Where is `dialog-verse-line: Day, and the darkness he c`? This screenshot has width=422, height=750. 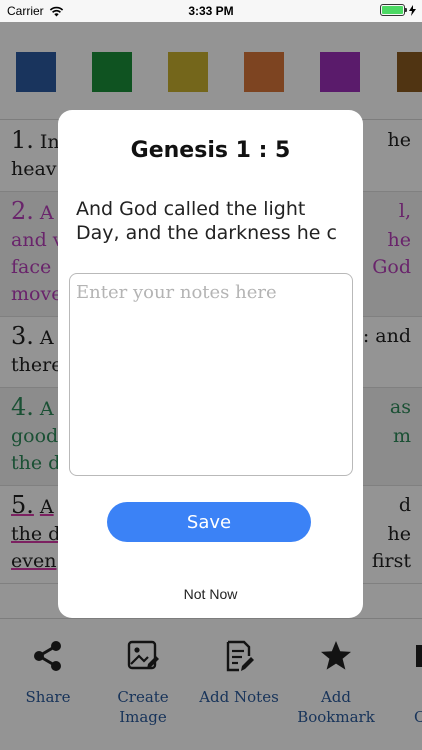
dialog-verse-line: Day, and the darkness he c is located at coordinates (206, 233).